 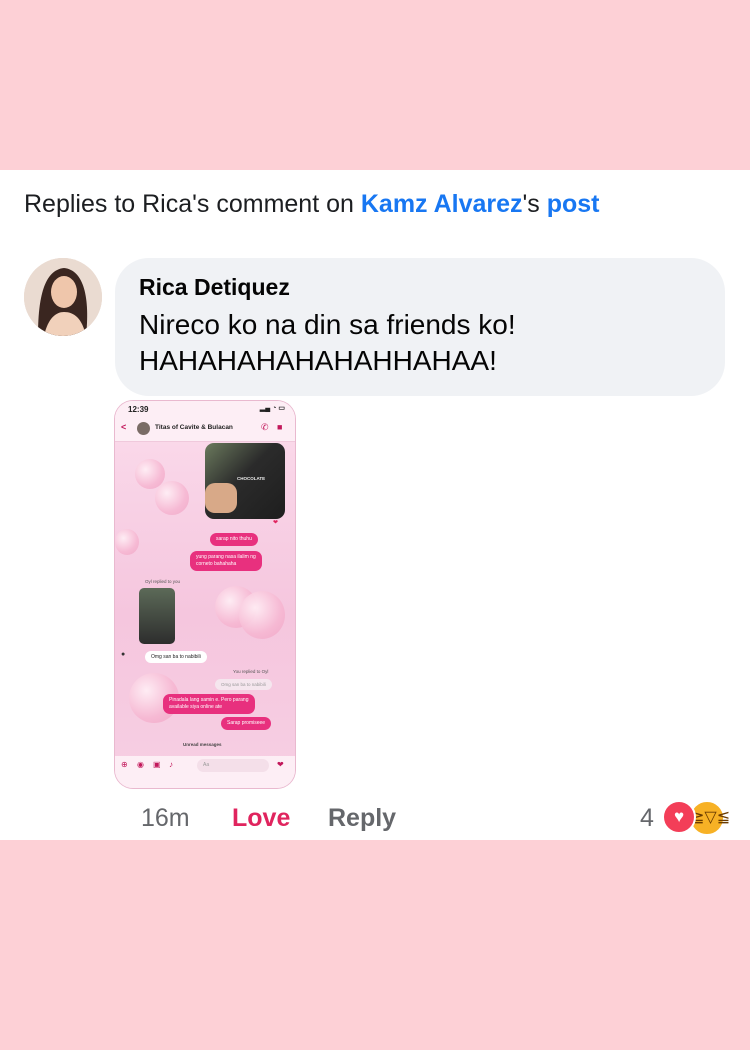 What do you see at coordinates (202, 744) in the screenshot?
I see `unread-divider: Unread messages` at bounding box center [202, 744].